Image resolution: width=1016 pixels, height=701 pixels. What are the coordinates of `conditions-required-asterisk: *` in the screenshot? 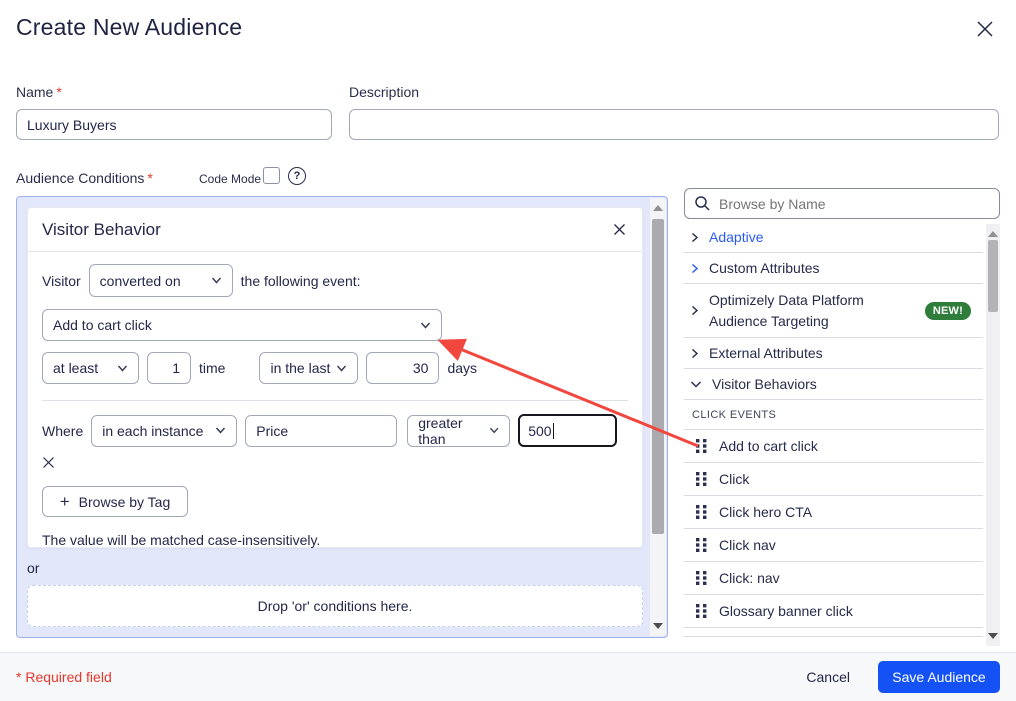 It's located at (150, 178).